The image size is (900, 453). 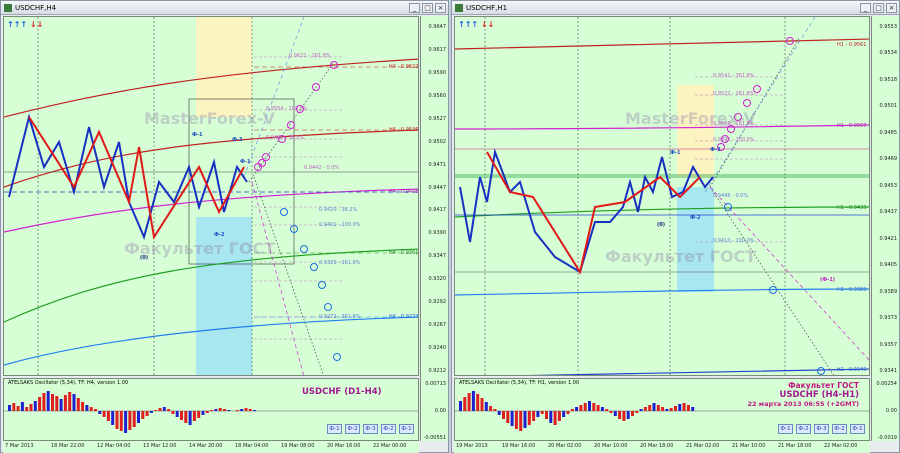 What do you see at coordinates (437, 164) in the screenshot?
I see `price-tick-label: 0.9471` at bounding box center [437, 164].